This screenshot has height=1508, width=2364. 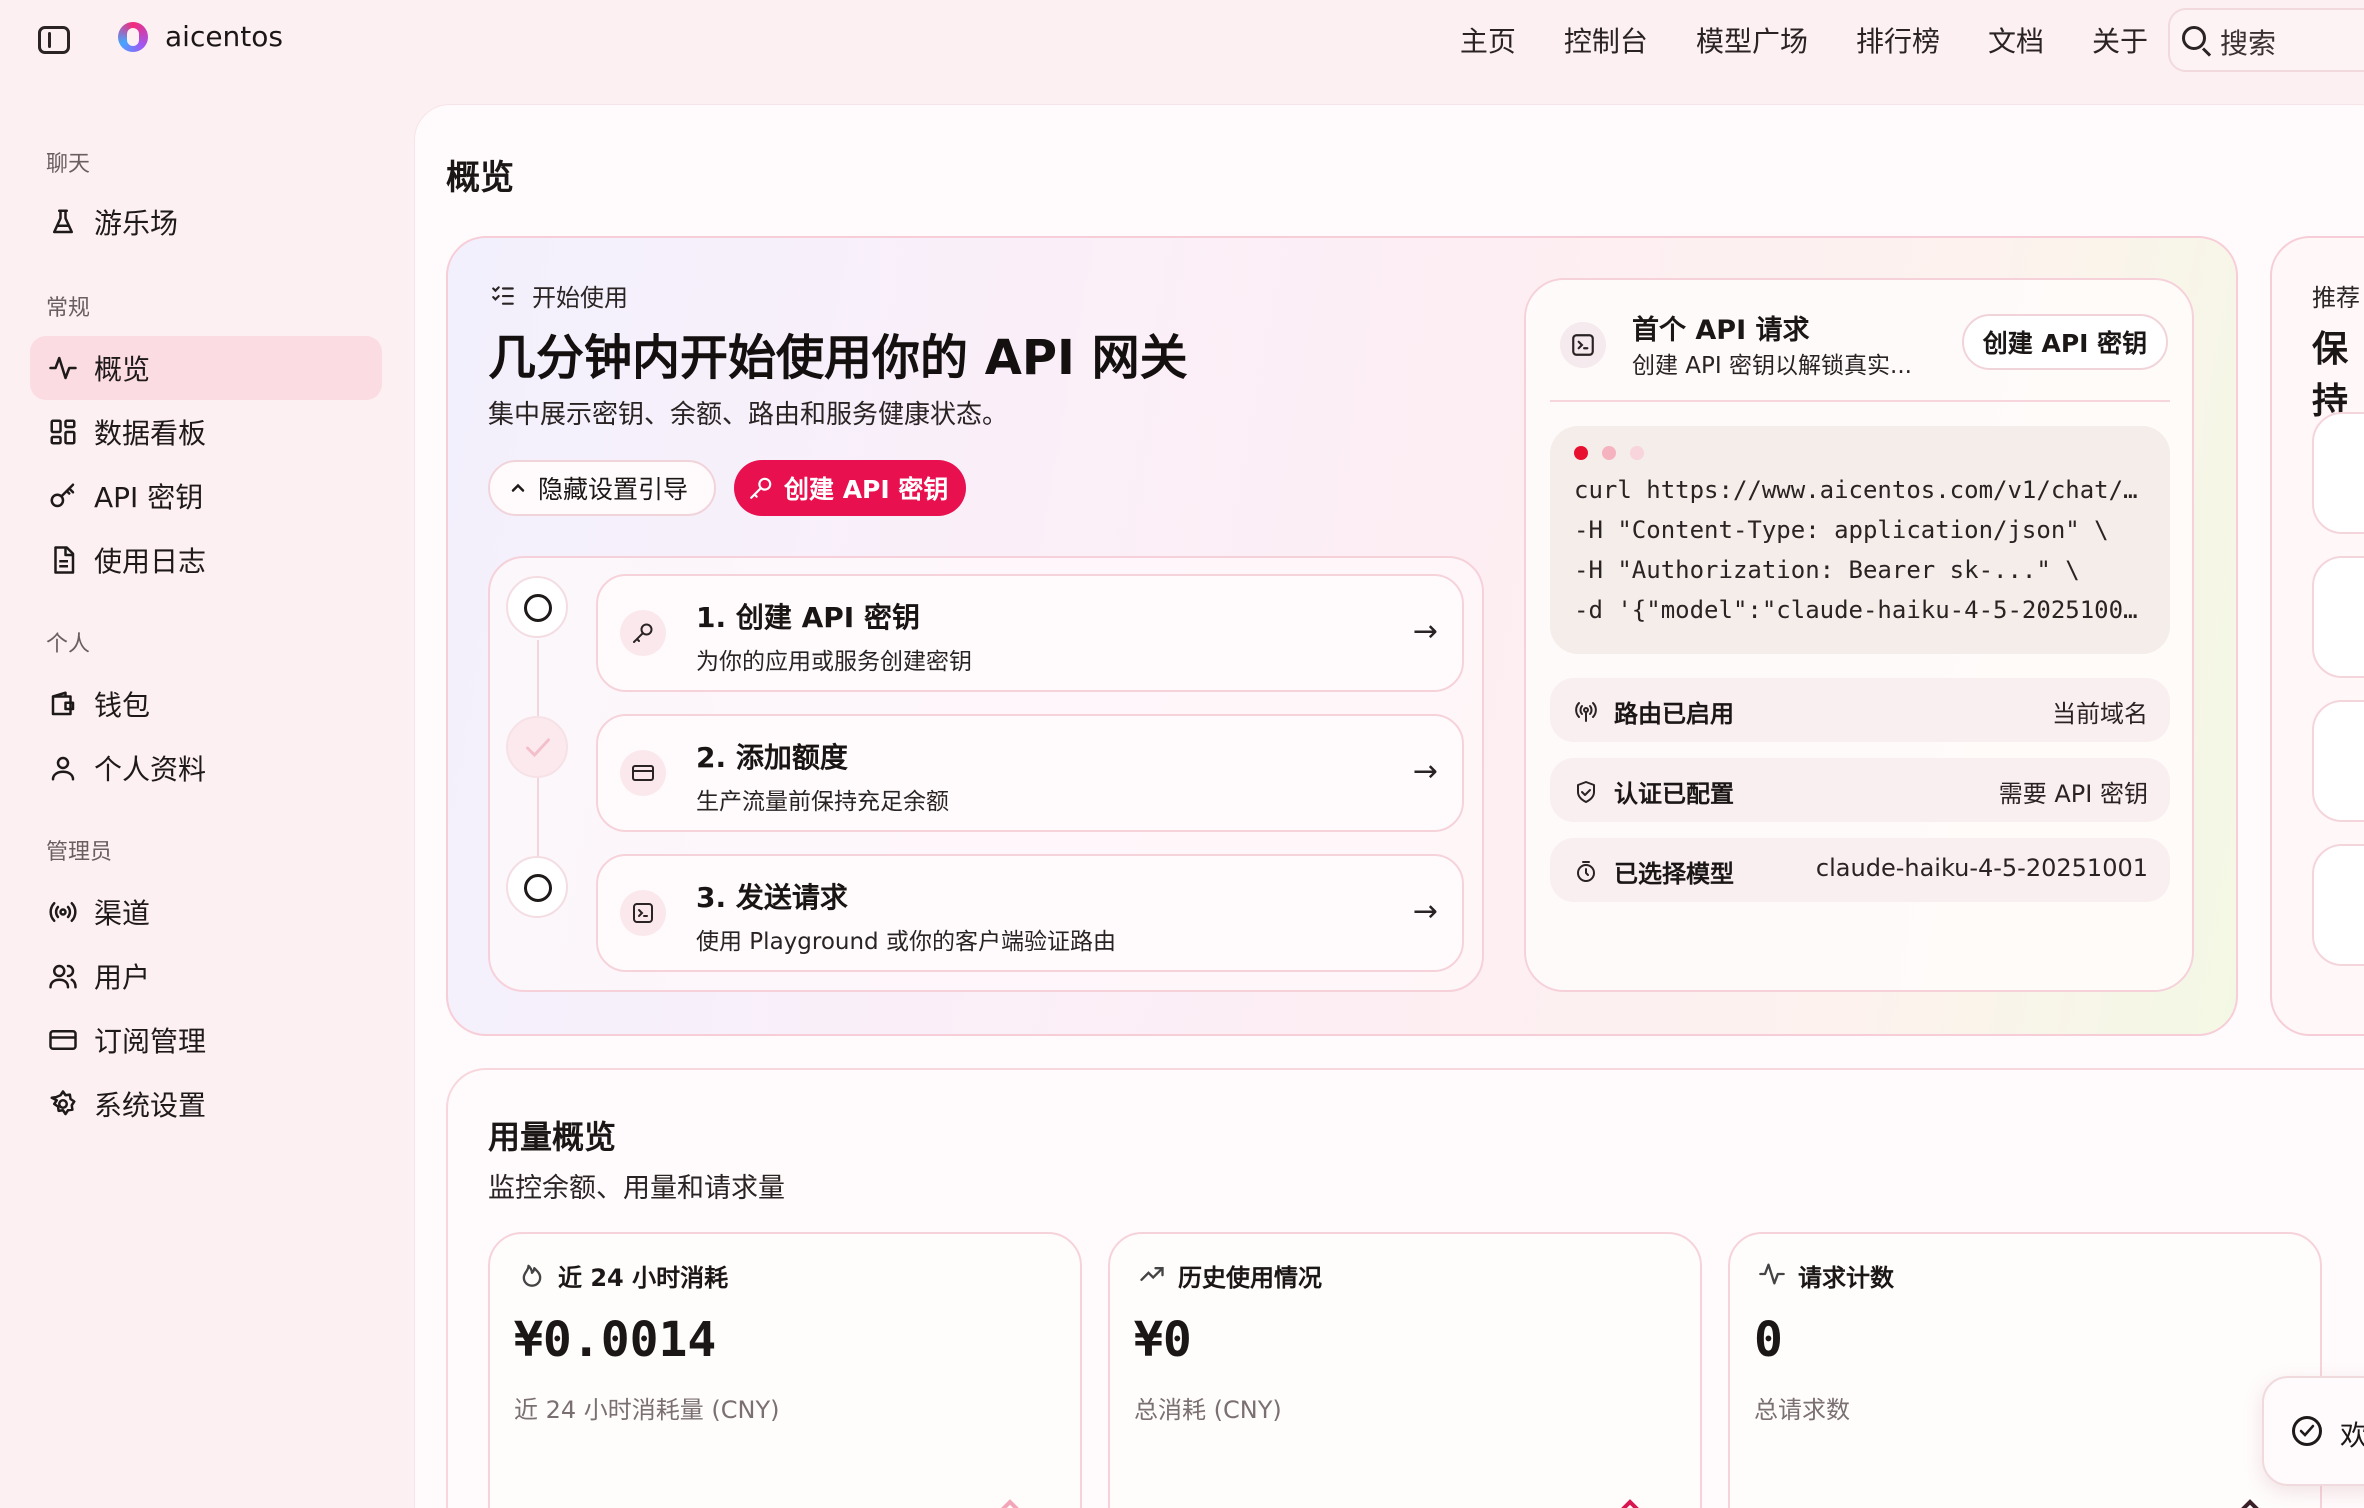 What do you see at coordinates (1606, 40) in the screenshot?
I see `nav-console: 控制台` at bounding box center [1606, 40].